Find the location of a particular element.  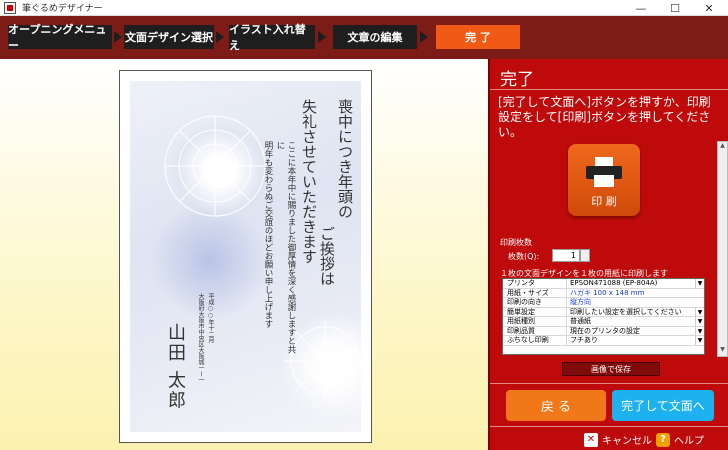

settings-row: 印刷品質 現在のプリンタの設定 ▼ is located at coordinates (603, 331).